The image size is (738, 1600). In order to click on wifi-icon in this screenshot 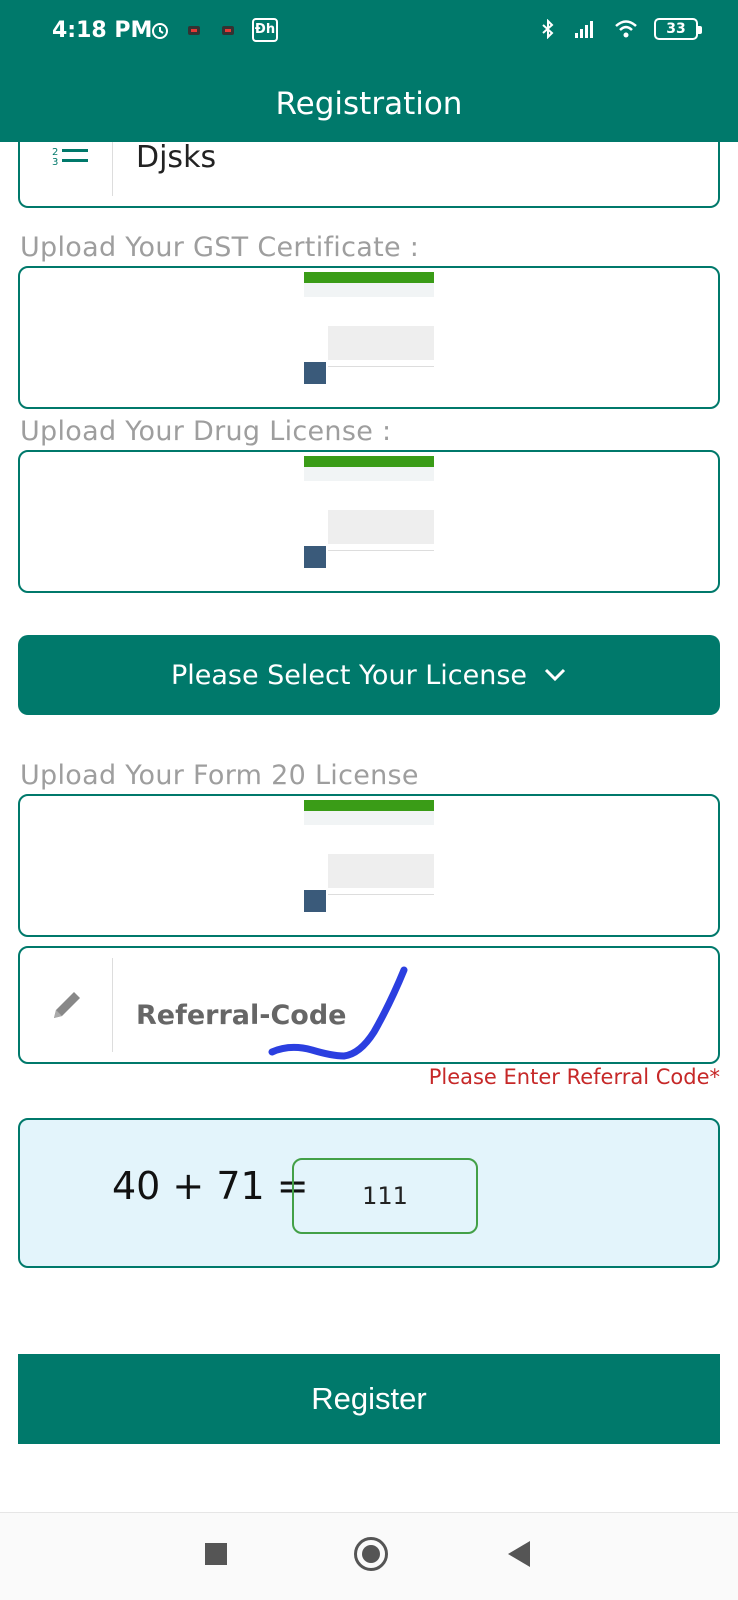, I will do `click(626, 29)`.